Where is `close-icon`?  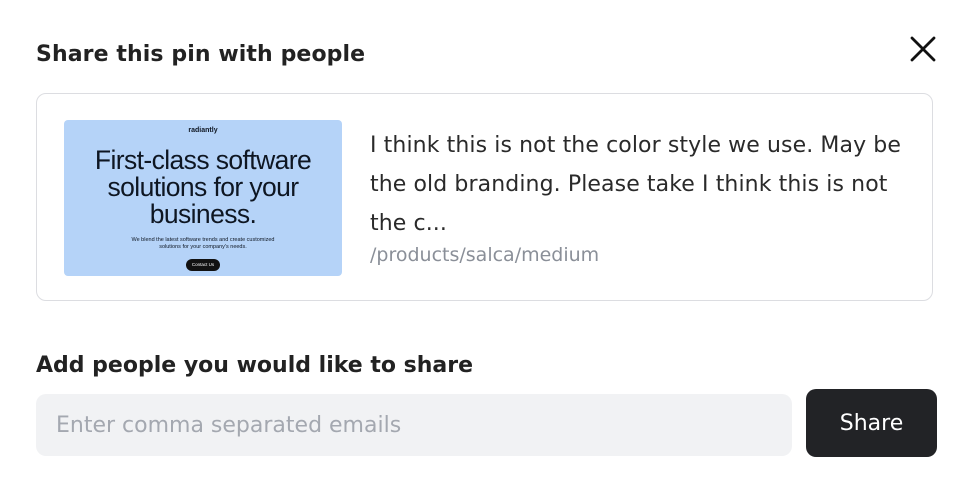
close-icon is located at coordinates (923, 49).